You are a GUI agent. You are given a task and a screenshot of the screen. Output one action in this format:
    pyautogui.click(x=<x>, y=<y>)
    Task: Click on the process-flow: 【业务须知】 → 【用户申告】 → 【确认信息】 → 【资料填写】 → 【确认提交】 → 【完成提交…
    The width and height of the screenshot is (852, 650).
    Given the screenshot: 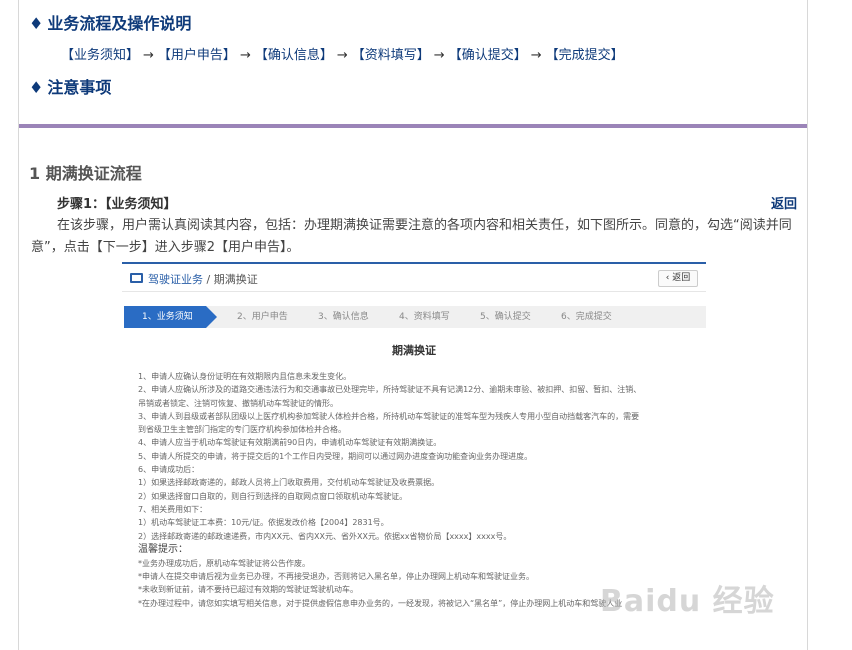 What is the action you would take?
    pyautogui.click(x=342, y=53)
    